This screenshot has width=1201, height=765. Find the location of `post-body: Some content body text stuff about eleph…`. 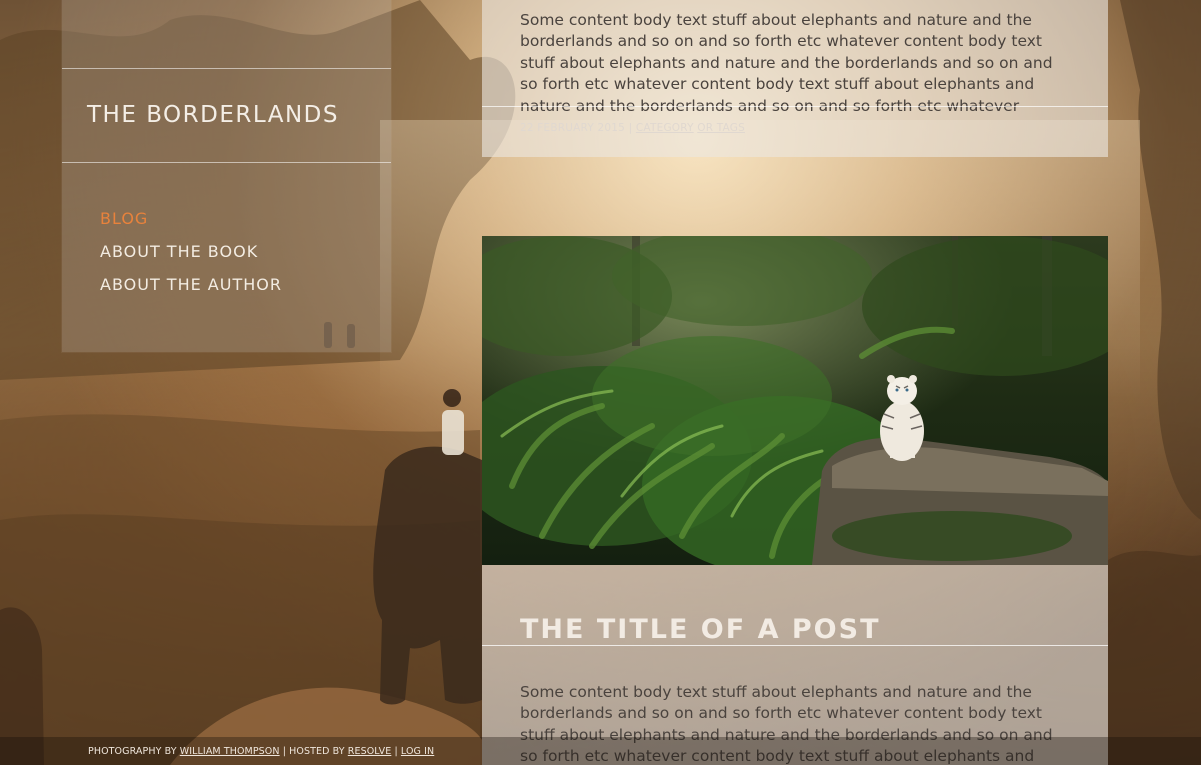

post-body: Some content body text stuff about eleph… is located at coordinates (786, 62).